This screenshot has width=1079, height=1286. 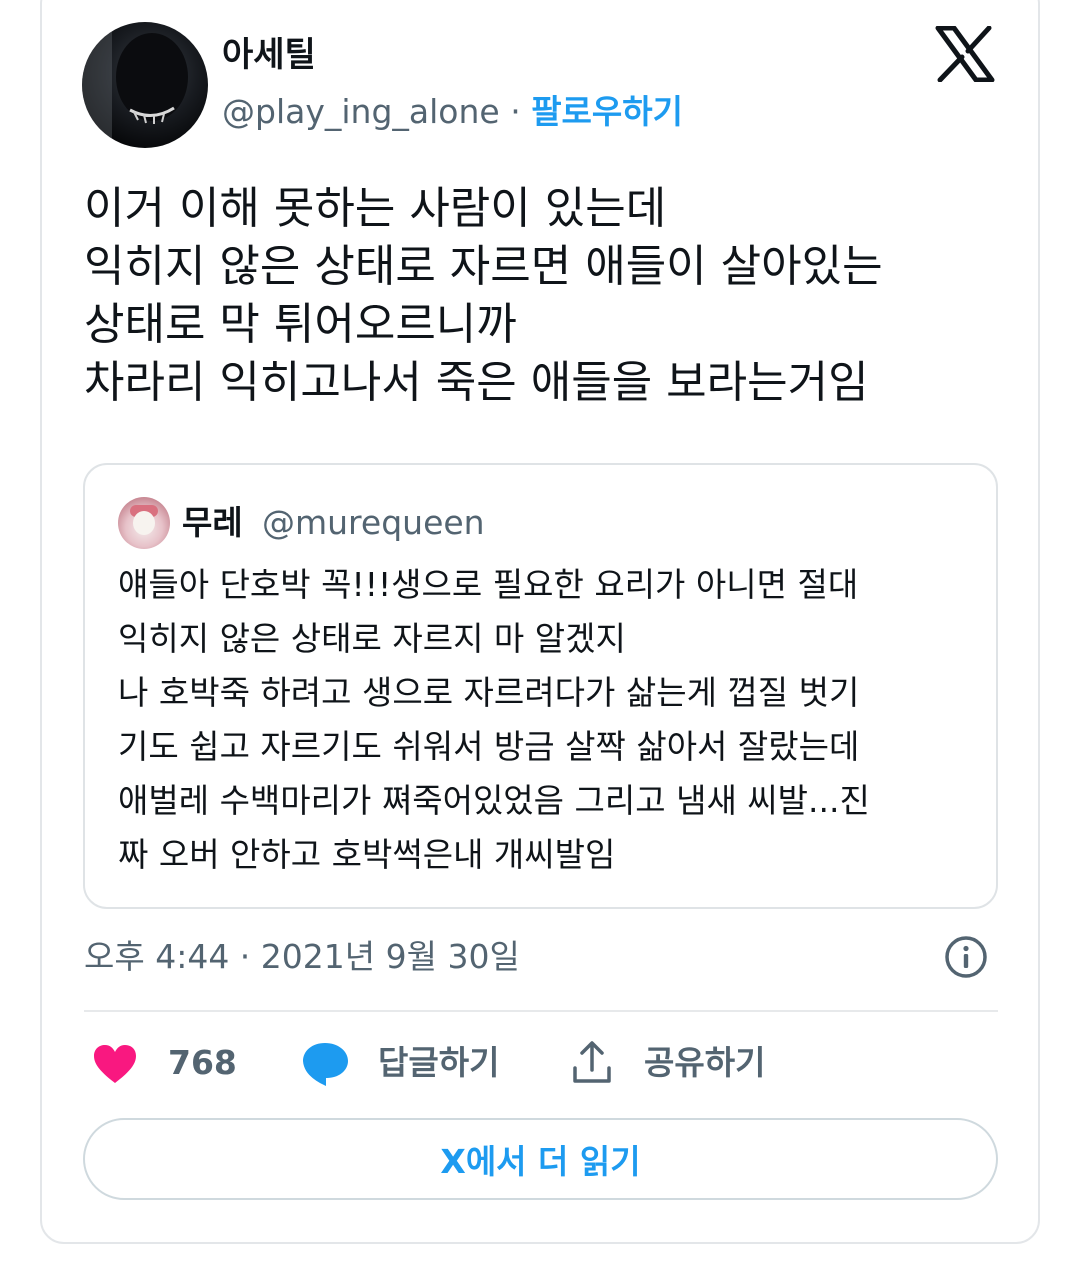 What do you see at coordinates (373, 523) in the screenshot?
I see `quoted-author-handle: @murequeen` at bounding box center [373, 523].